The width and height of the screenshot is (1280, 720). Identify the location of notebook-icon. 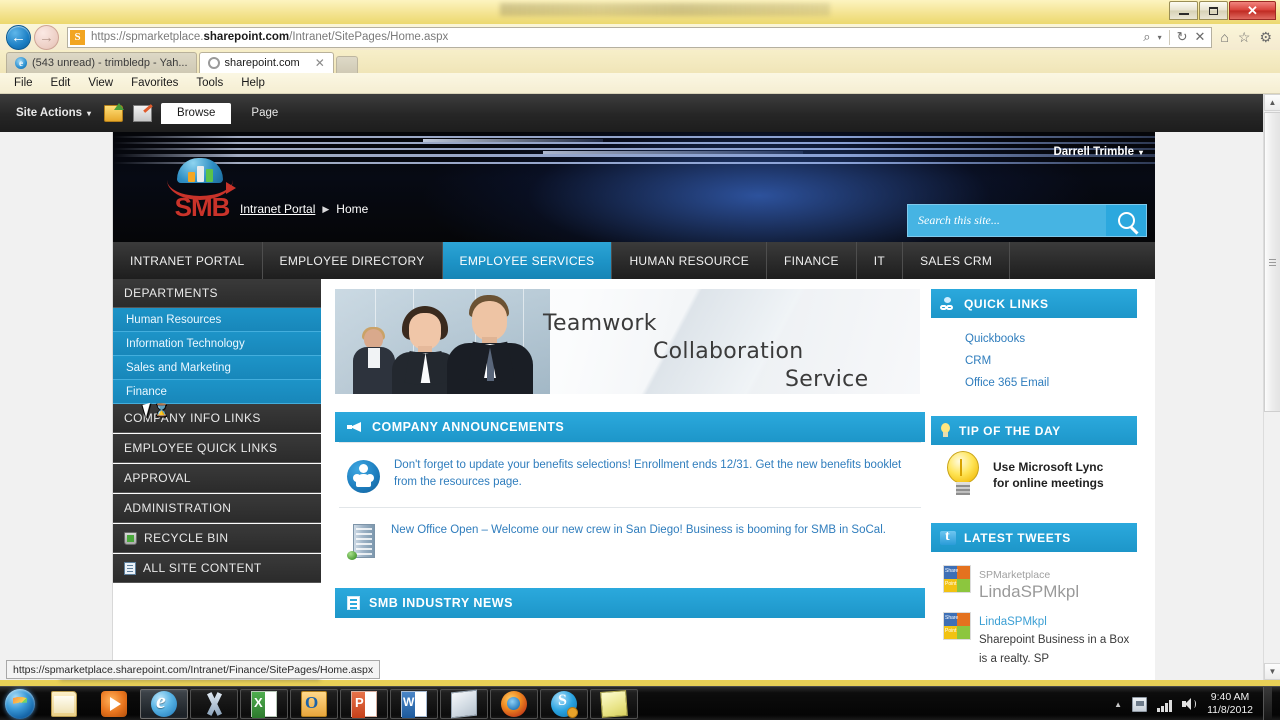
(464, 703).